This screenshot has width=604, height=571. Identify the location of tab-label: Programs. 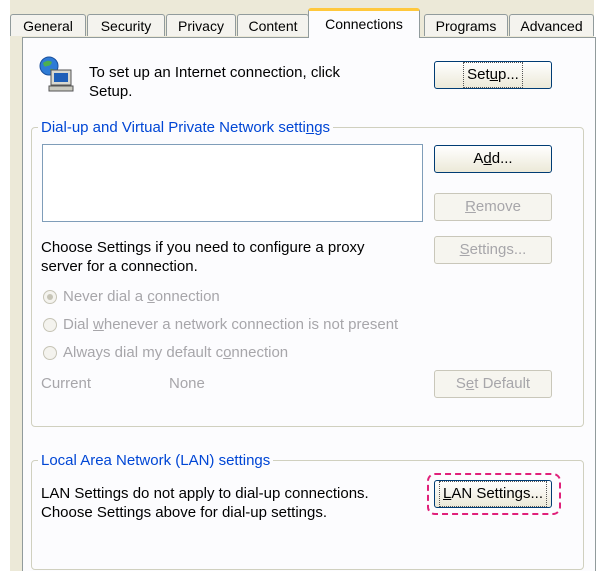
(466, 26).